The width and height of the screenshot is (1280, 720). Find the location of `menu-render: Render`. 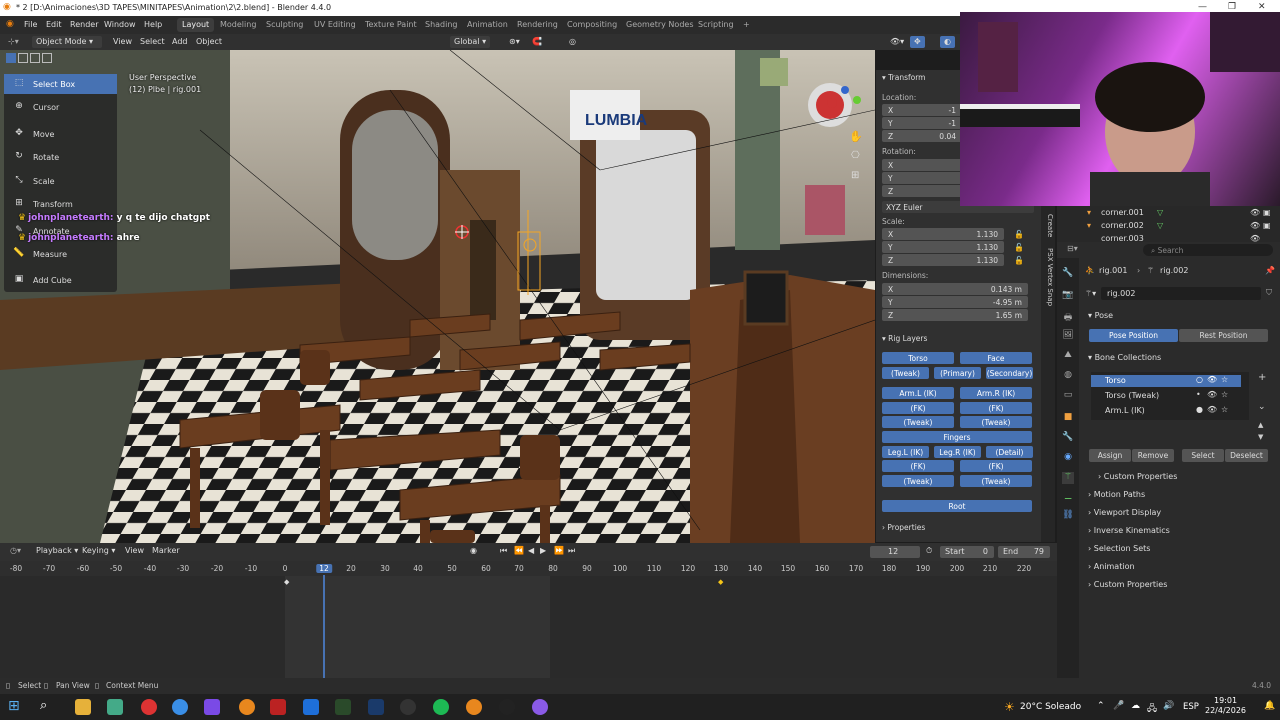

menu-render: Render is located at coordinates (84, 24).